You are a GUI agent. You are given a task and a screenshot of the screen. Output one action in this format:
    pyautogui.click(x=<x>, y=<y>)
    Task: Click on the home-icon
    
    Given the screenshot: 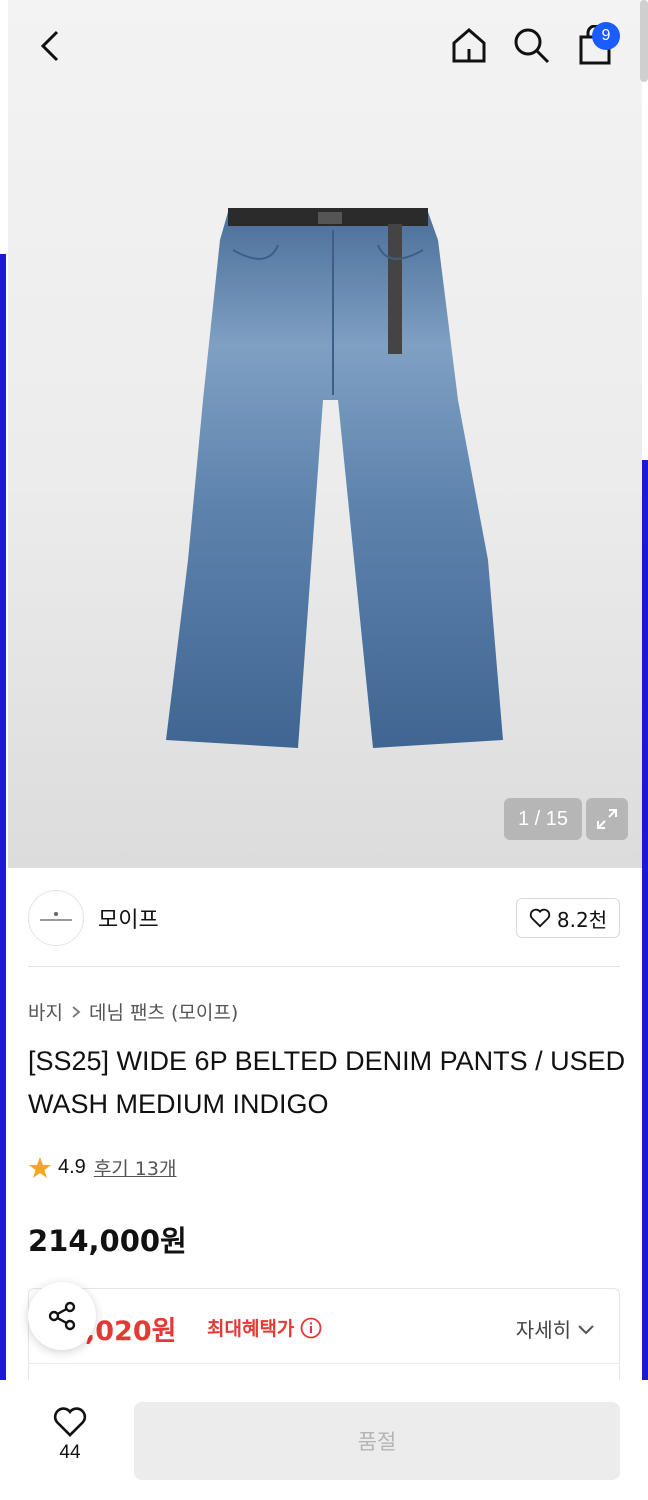 What is the action you would take?
    pyautogui.click(x=469, y=45)
    